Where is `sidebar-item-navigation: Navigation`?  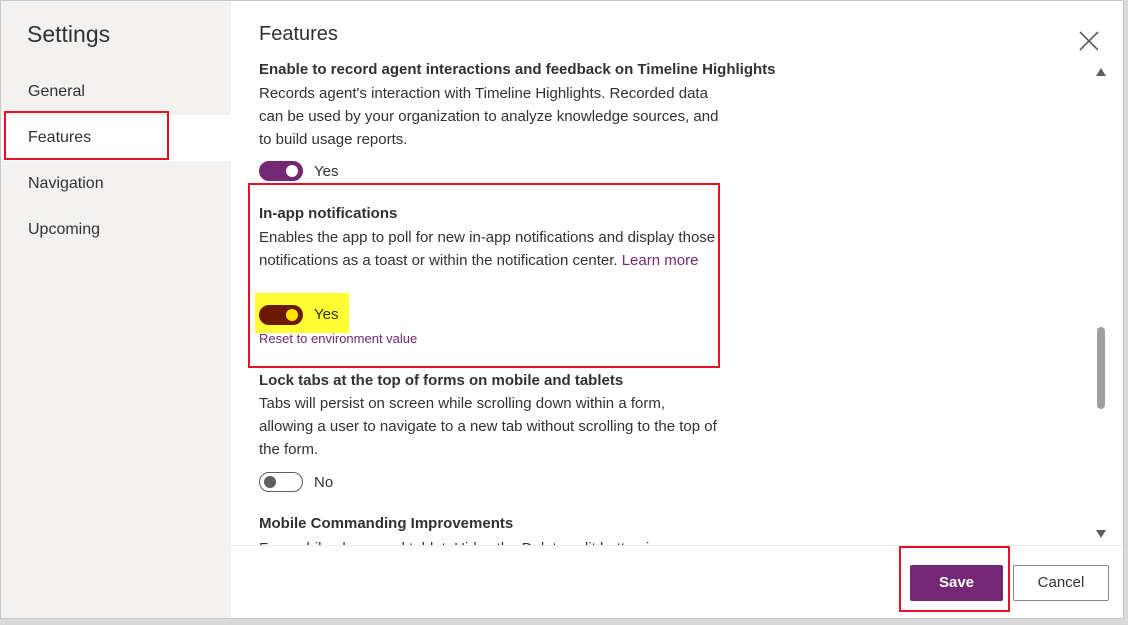 sidebar-item-navigation: Navigation is located at coordinates (116, 184).